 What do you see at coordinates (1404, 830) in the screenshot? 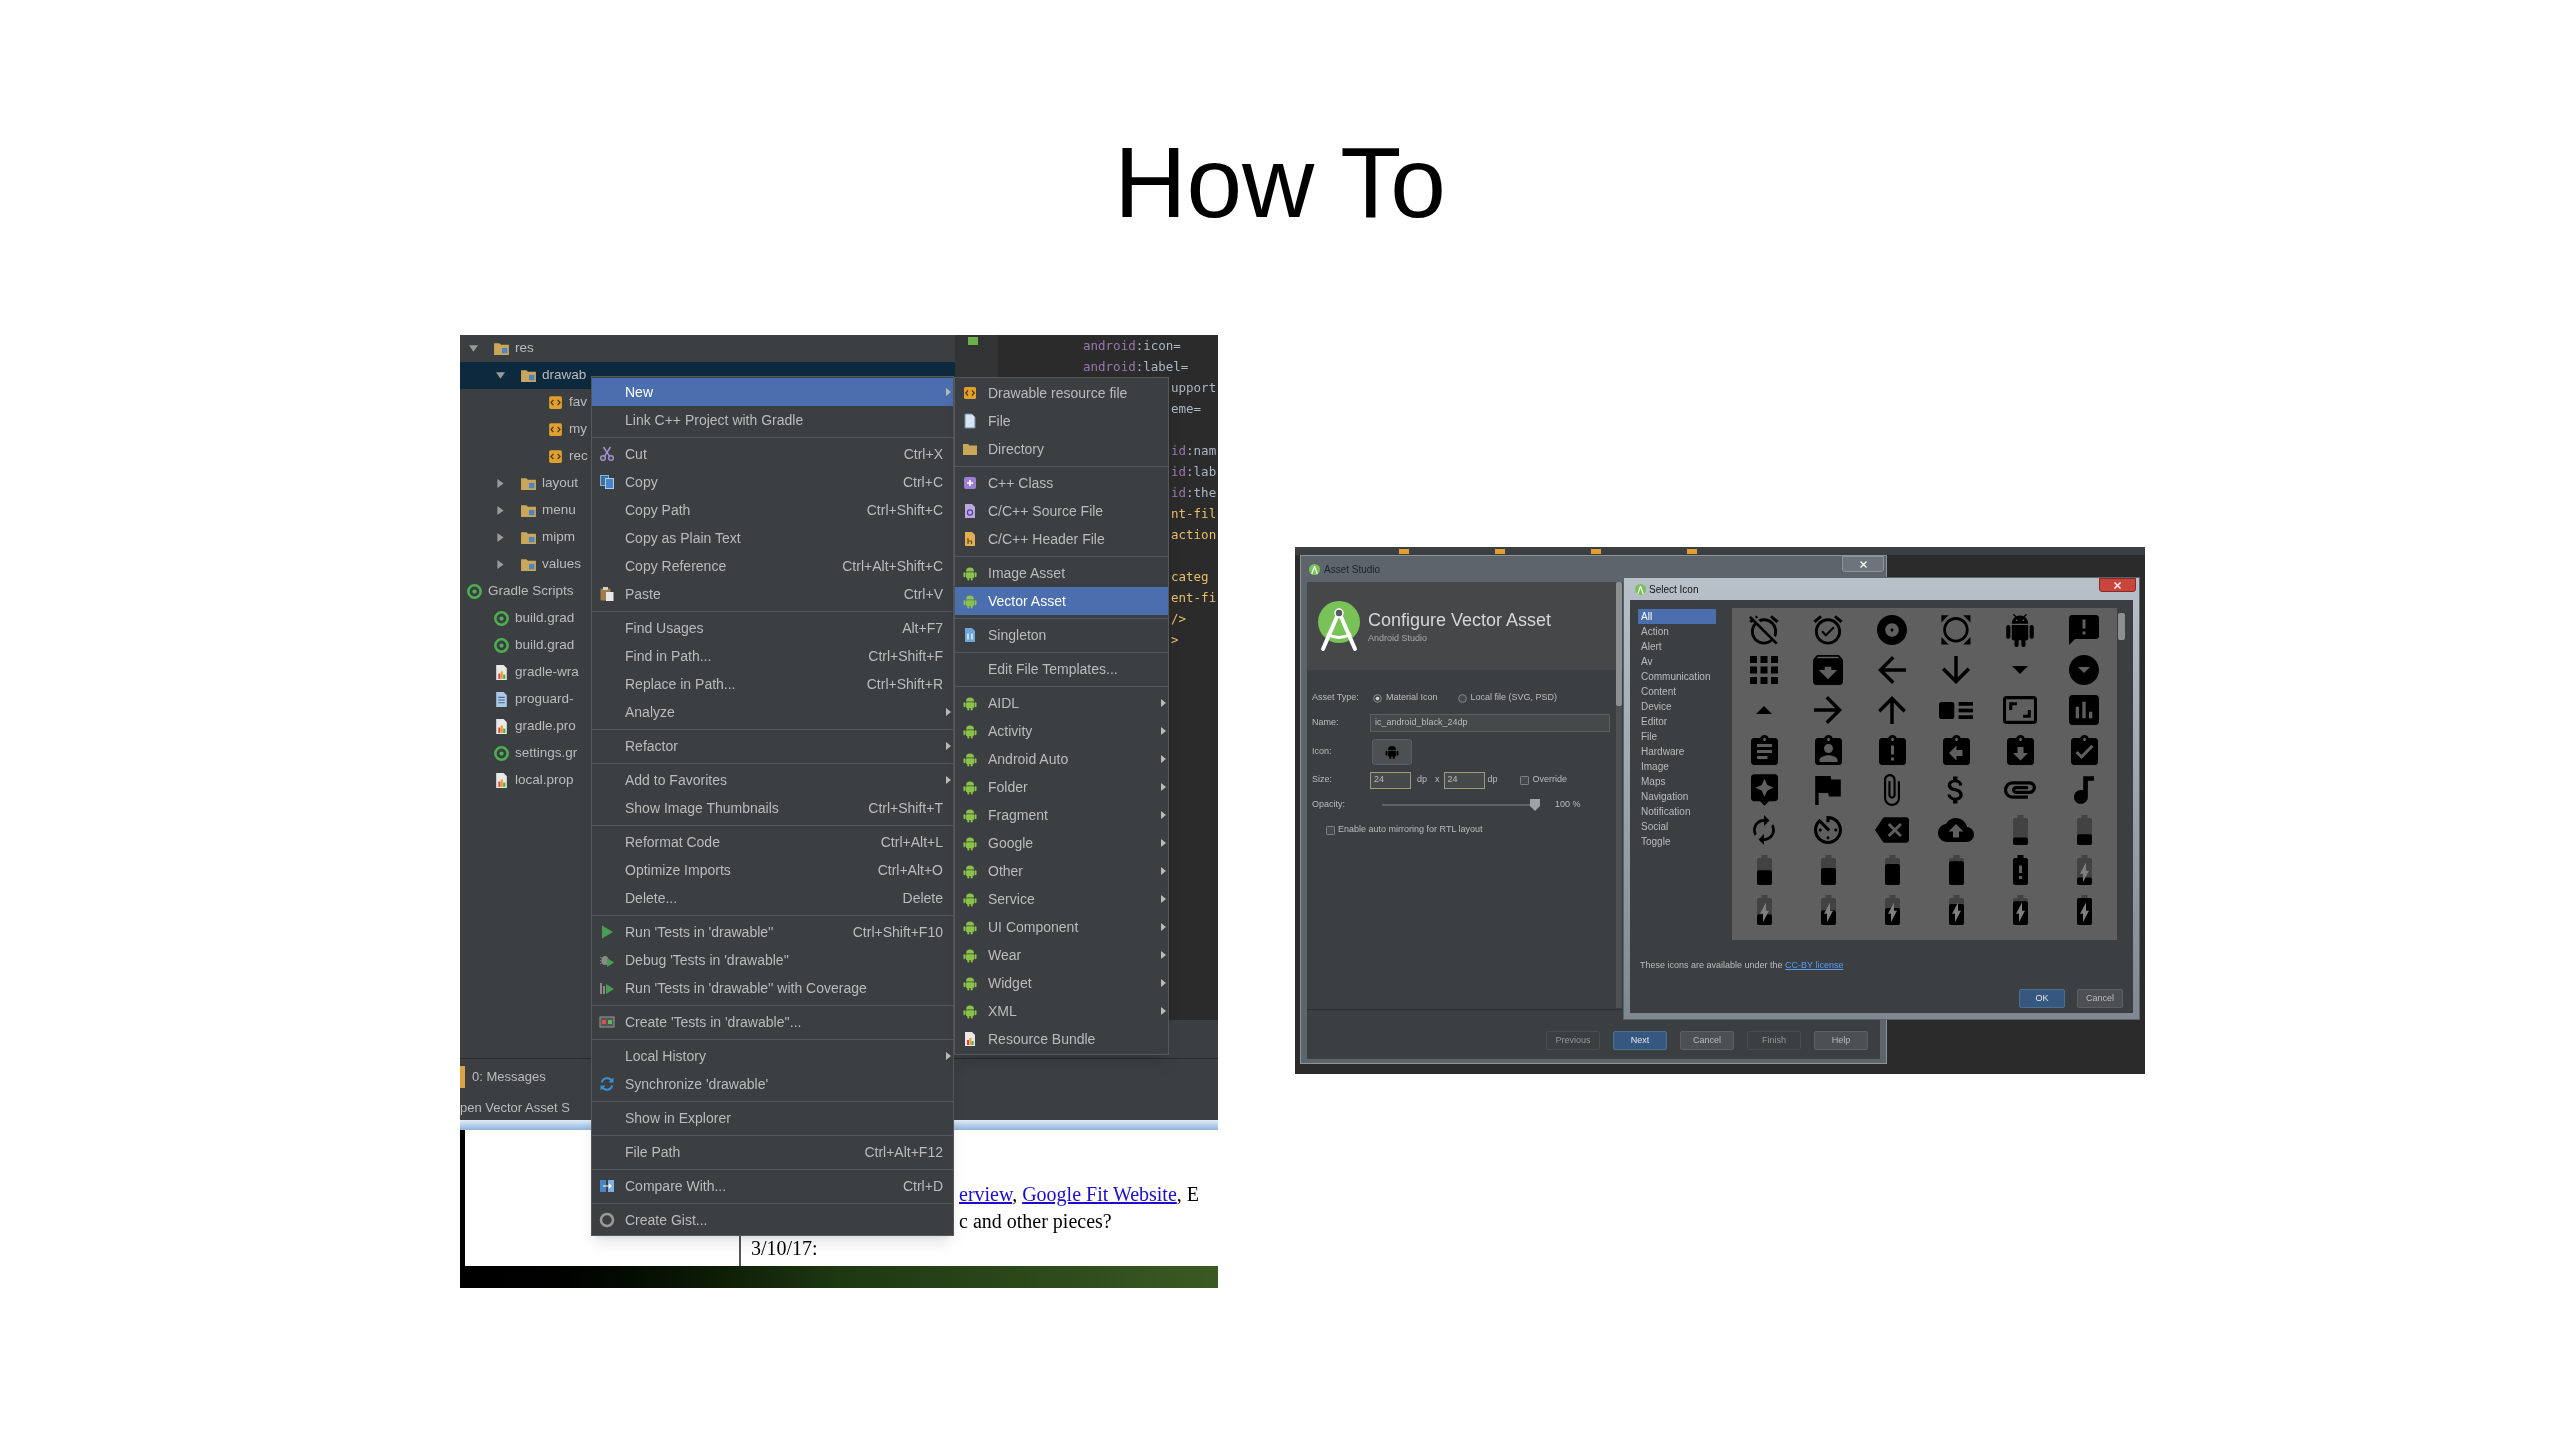
I see `checkbox-option: Enable auto mirroring for RTL layout` at bounding box center [1404, 830].